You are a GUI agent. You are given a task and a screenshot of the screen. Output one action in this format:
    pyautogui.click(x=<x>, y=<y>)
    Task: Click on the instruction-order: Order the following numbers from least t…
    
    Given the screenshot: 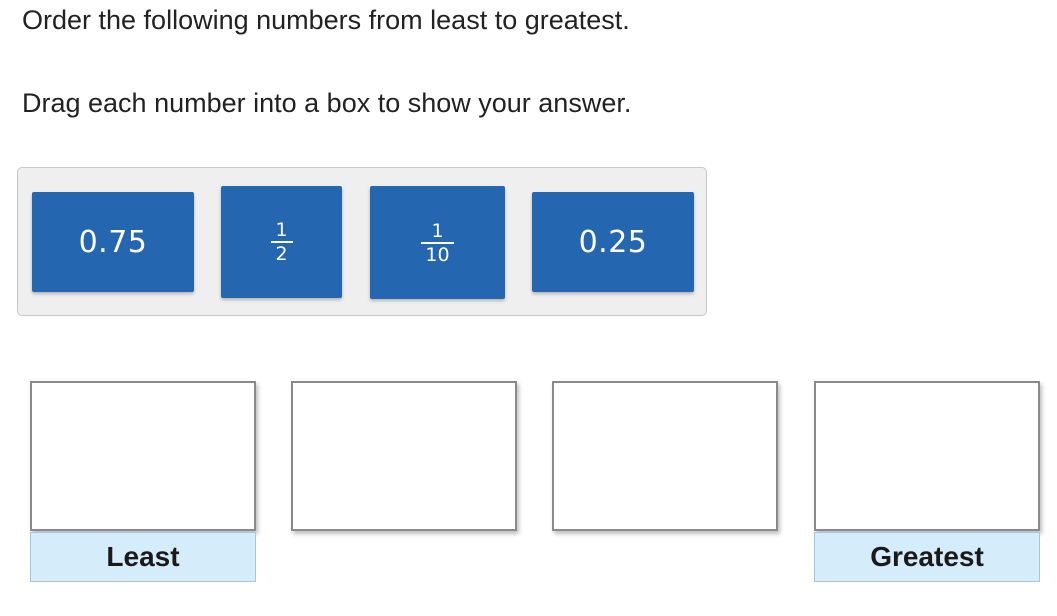 What is the action you would take?
    pyautogui.click(x=326, y=20)
    